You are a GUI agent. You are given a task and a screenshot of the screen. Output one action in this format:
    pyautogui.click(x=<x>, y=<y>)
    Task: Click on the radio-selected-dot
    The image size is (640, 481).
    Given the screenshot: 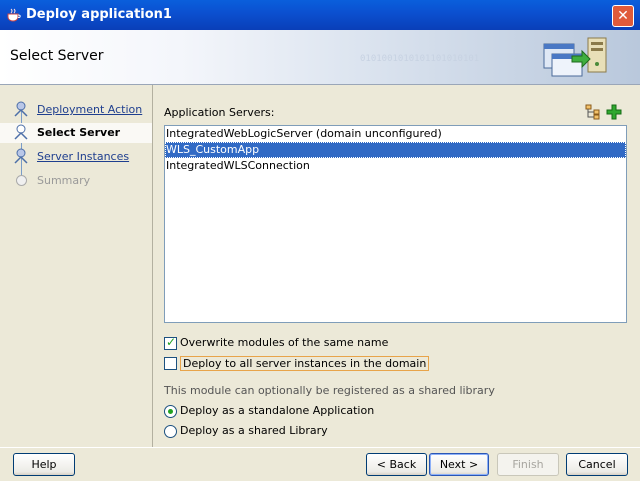 What is the action you would take?
    pyautogui.click(x=170, y=411)
    